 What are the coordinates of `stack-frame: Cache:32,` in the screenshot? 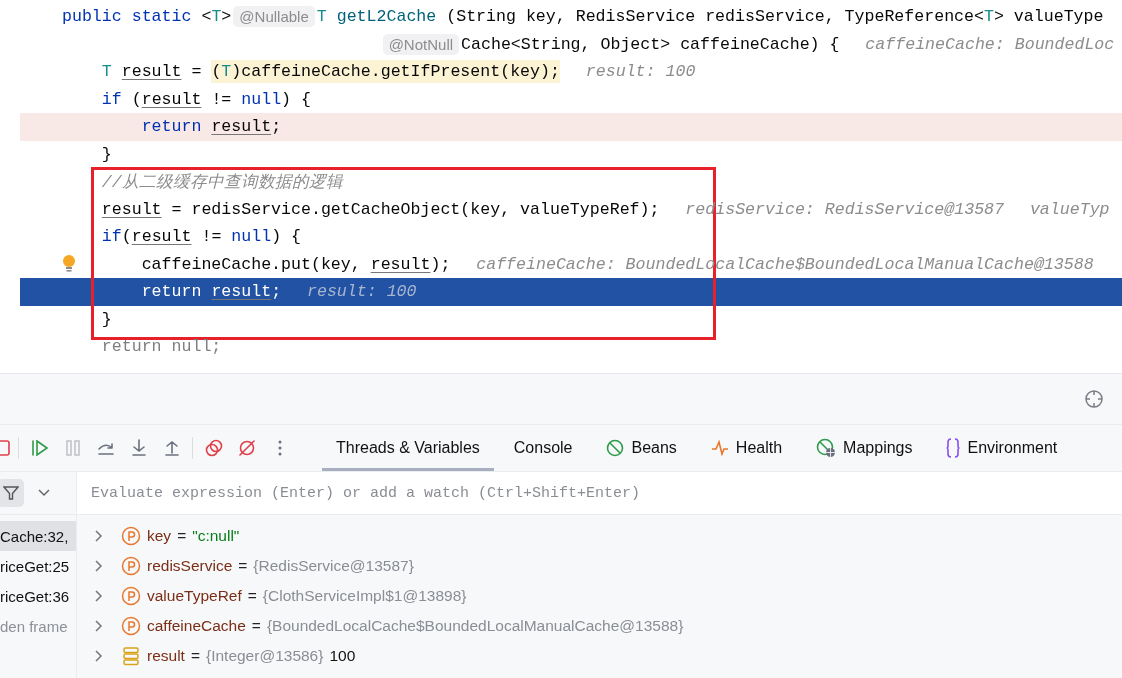 It's located at (38, 536).